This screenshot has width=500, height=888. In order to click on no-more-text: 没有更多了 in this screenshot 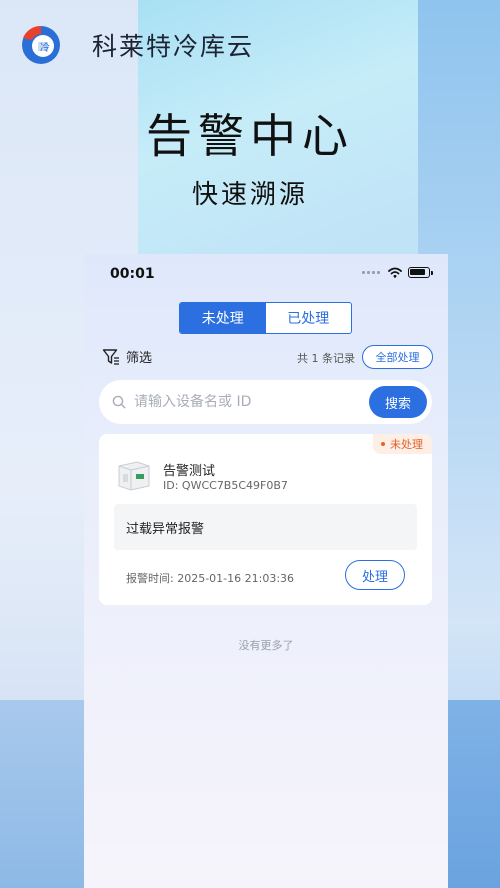, I will do `click(266, 645)`.